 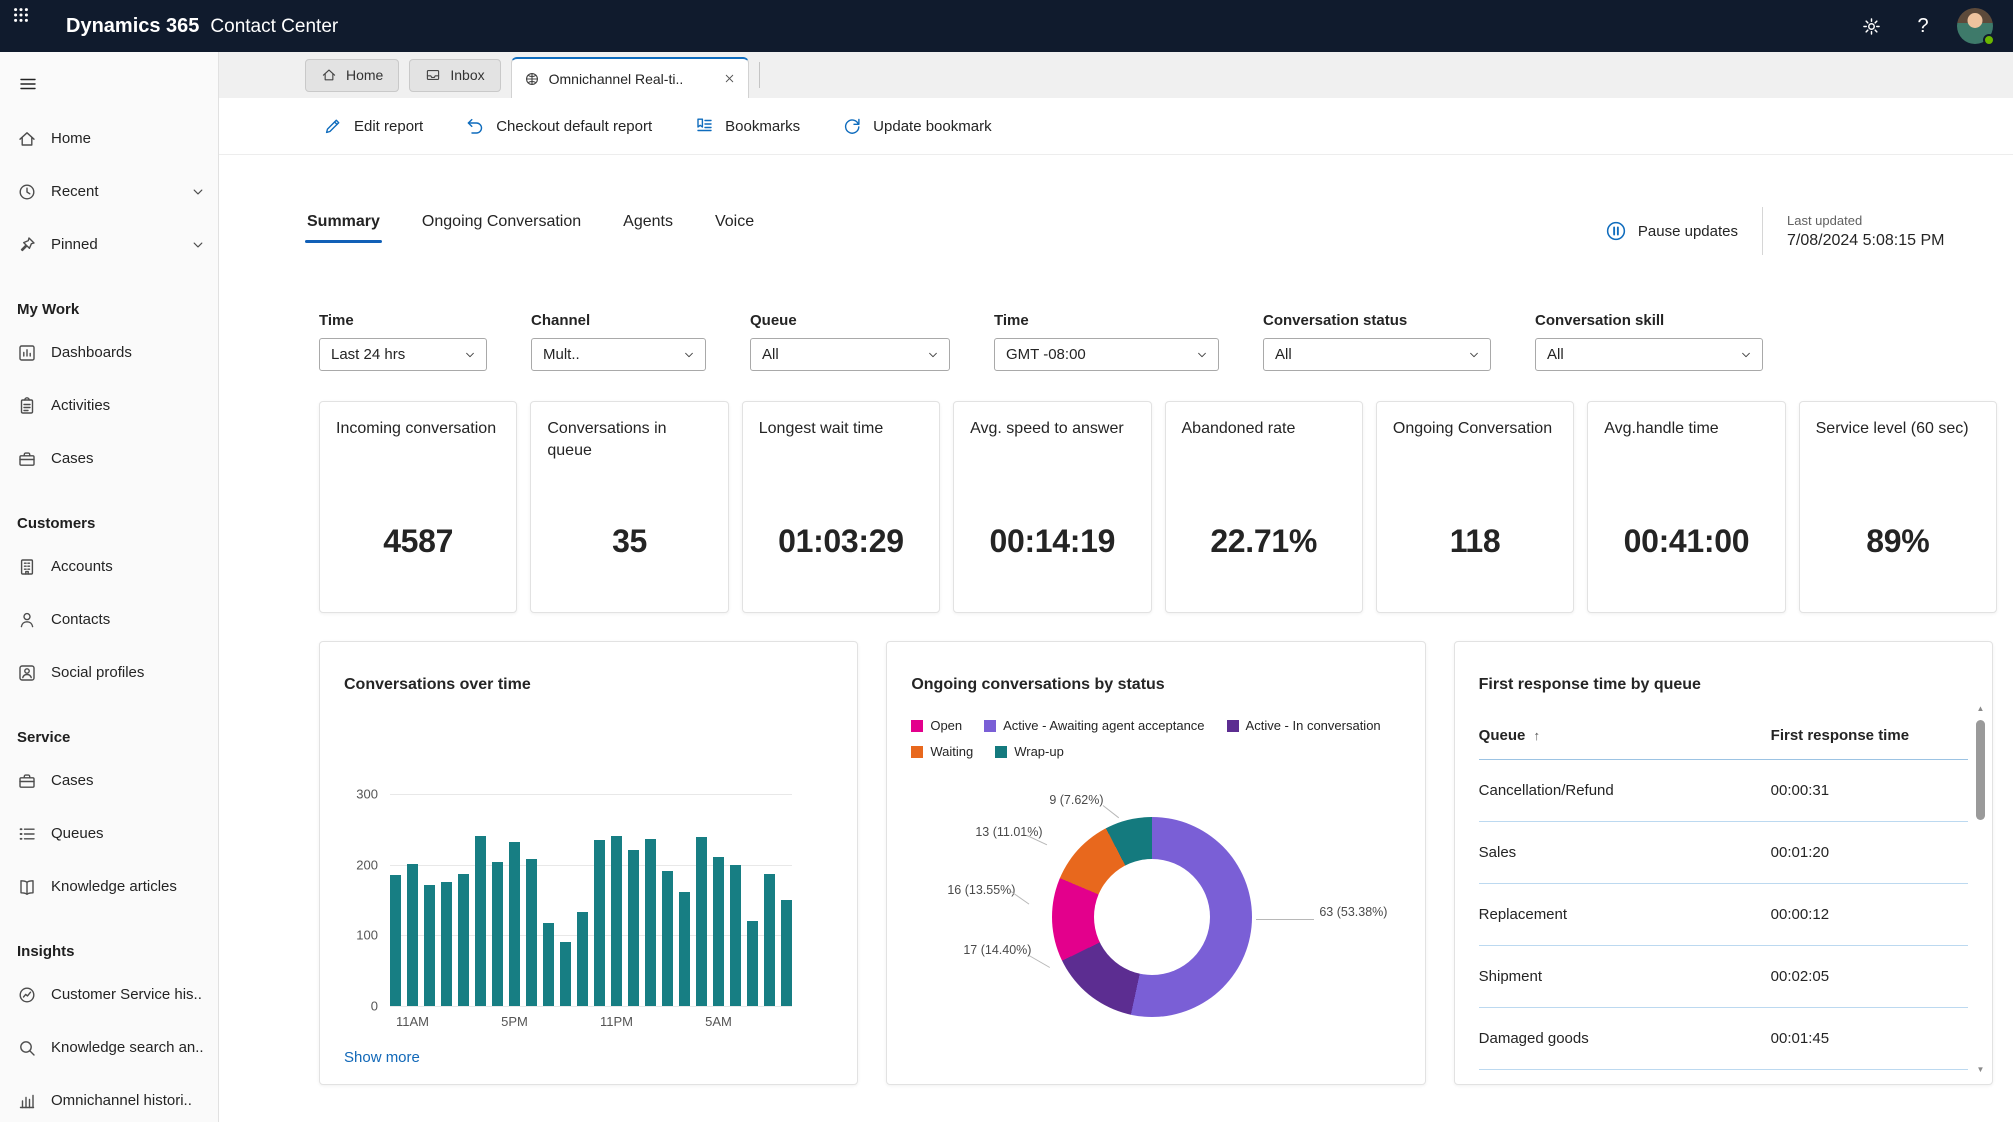 I want to click on sidebar-item-label: Omnichannel histori.., so click(x=121, y=1100).